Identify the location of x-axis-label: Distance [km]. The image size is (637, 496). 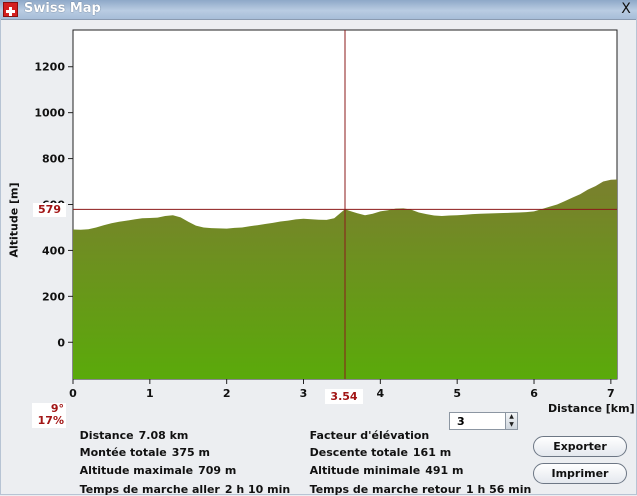
(591, 408).